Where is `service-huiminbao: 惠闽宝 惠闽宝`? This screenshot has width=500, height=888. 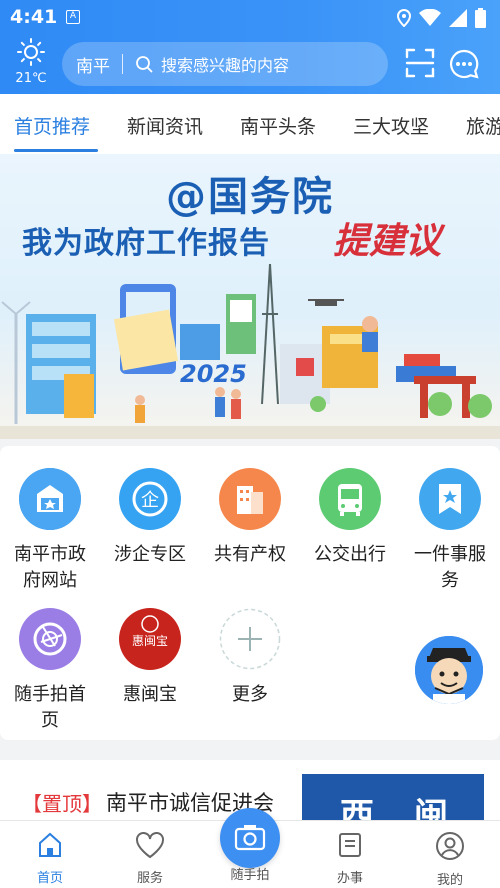 service-huiminbao: 惠闽宝 惠闽宝 is located at coordinates (150, 658).